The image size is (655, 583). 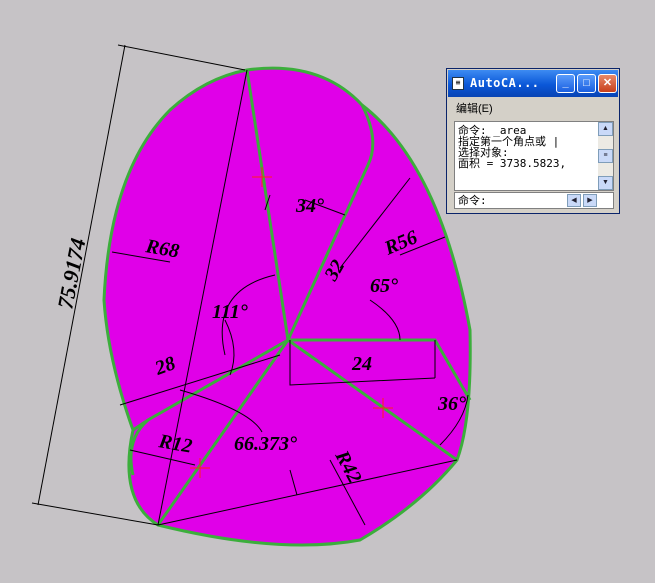 I want to click on menu-edit: 编辑(E), so click(x=474, y=108).